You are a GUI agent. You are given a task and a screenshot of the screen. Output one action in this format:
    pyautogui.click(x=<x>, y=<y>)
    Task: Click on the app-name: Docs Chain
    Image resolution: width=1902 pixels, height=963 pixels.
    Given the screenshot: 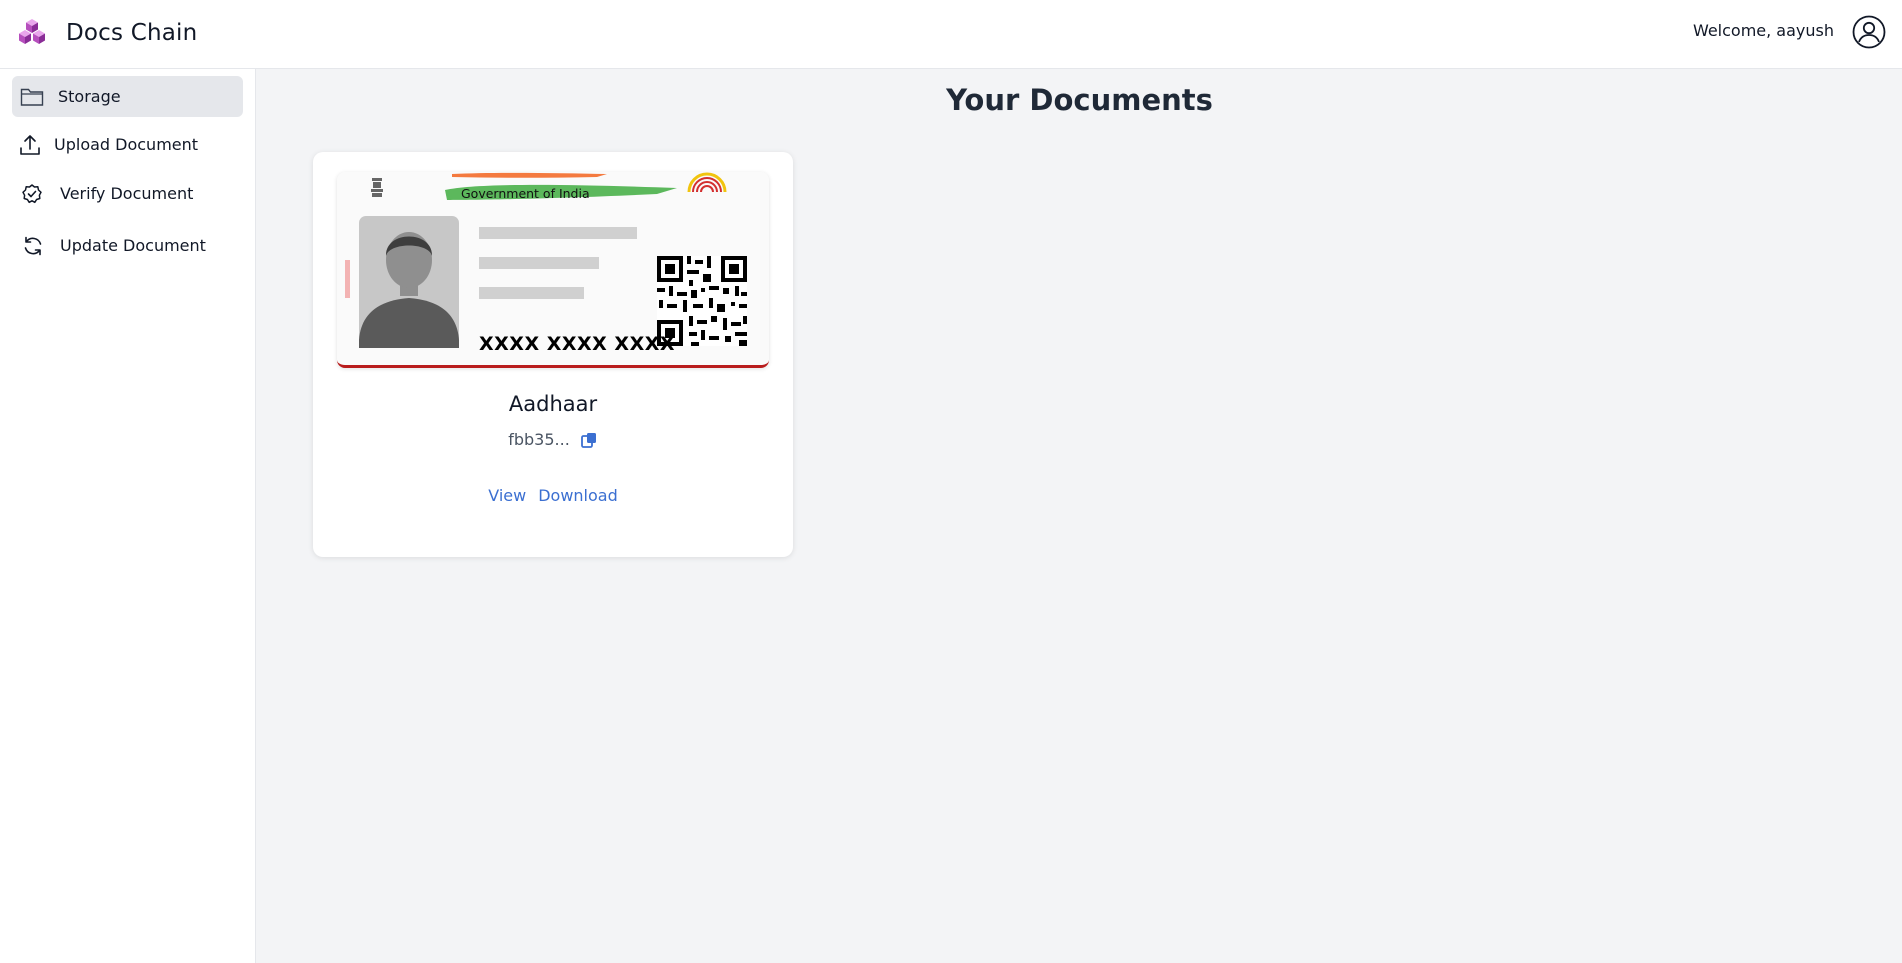 What is the action you would take?
    pyautogui.click(x=132, y=33)
    